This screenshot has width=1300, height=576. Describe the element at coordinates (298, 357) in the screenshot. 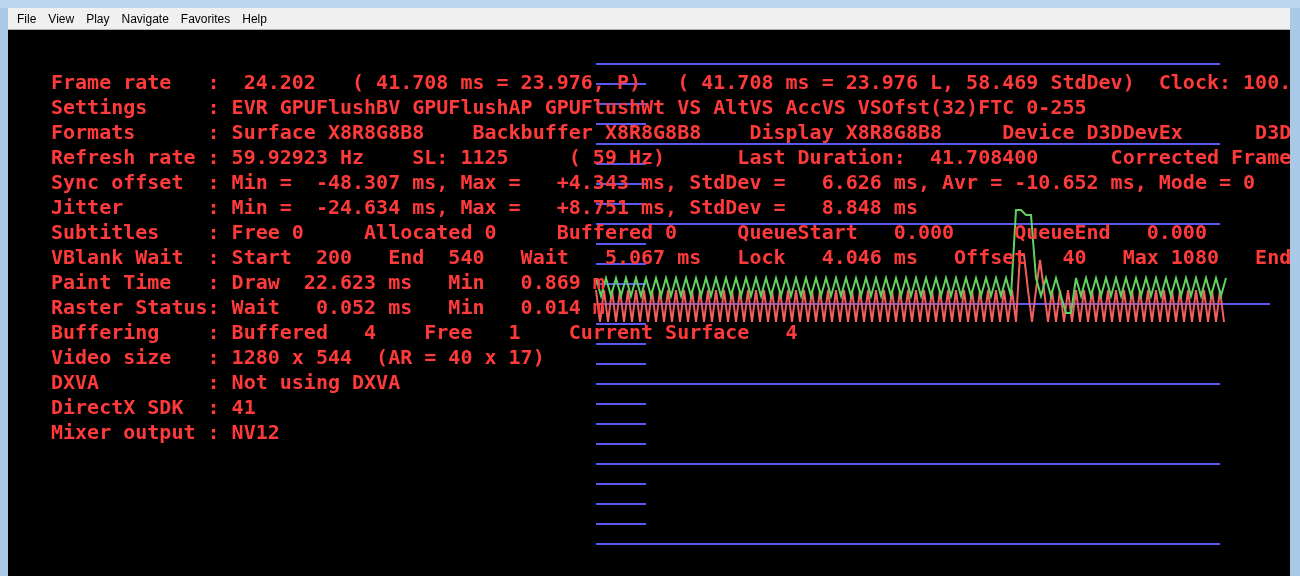

I see `stats-line: Video size : 1280 x 544 (AR = 40 x 17)` at that location.